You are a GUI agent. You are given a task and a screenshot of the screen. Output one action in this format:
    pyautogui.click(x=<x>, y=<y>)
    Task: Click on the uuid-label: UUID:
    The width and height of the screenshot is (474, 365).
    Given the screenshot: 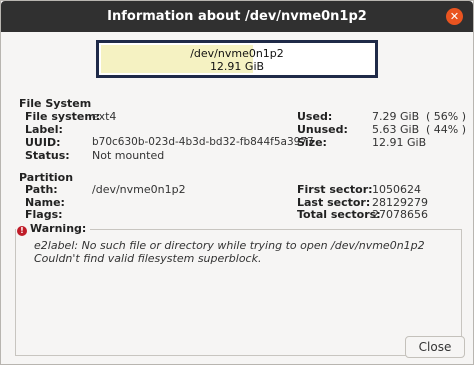 What is the action you would take?
    pyautogui.click(x=43, y=142)
    